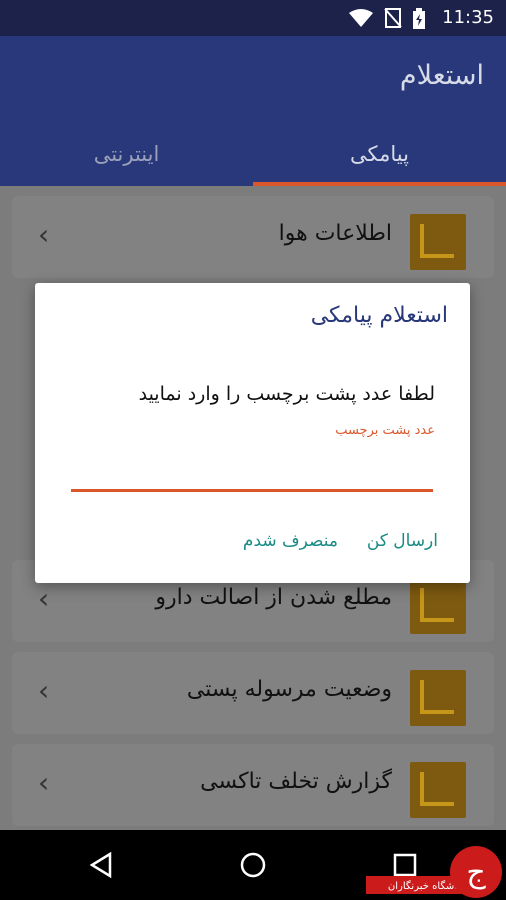  Describe the element at coordinates (419, 18) in the screenshot. I see `battery-charging-icon` at that location.